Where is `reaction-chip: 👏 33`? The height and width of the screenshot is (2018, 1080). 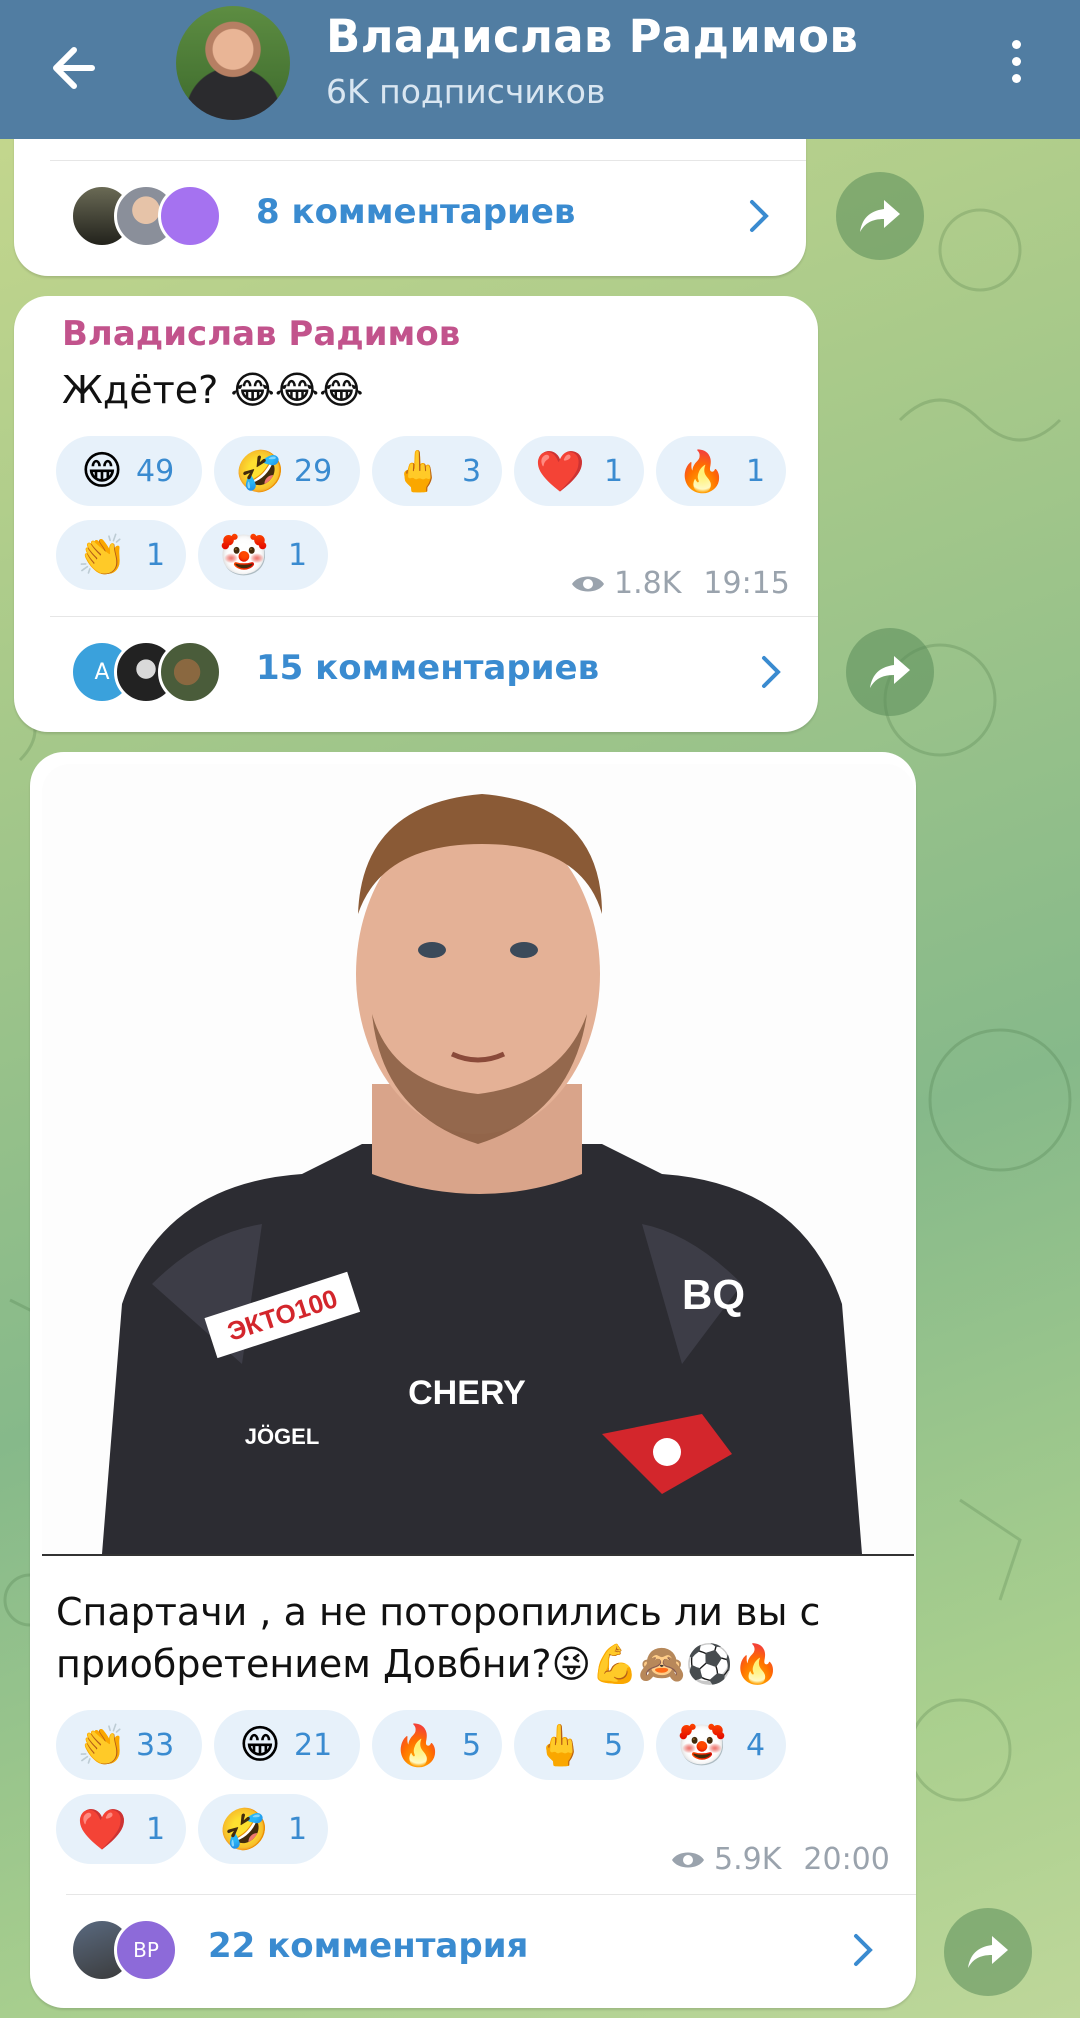 reaction-chip: 👏 33 is located at coordinates (129, 1745).